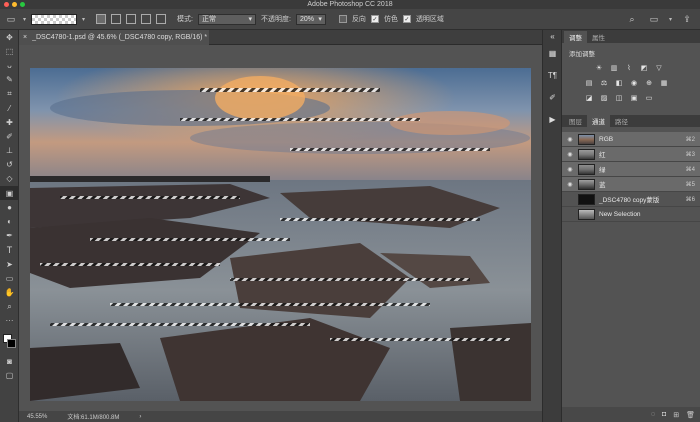 The height and width of the screenshot is (422, 700). What do you see at coordinates (101, 19) in the screenshot?
I see `linear-gradient-button` at bounding box center [101, 19].